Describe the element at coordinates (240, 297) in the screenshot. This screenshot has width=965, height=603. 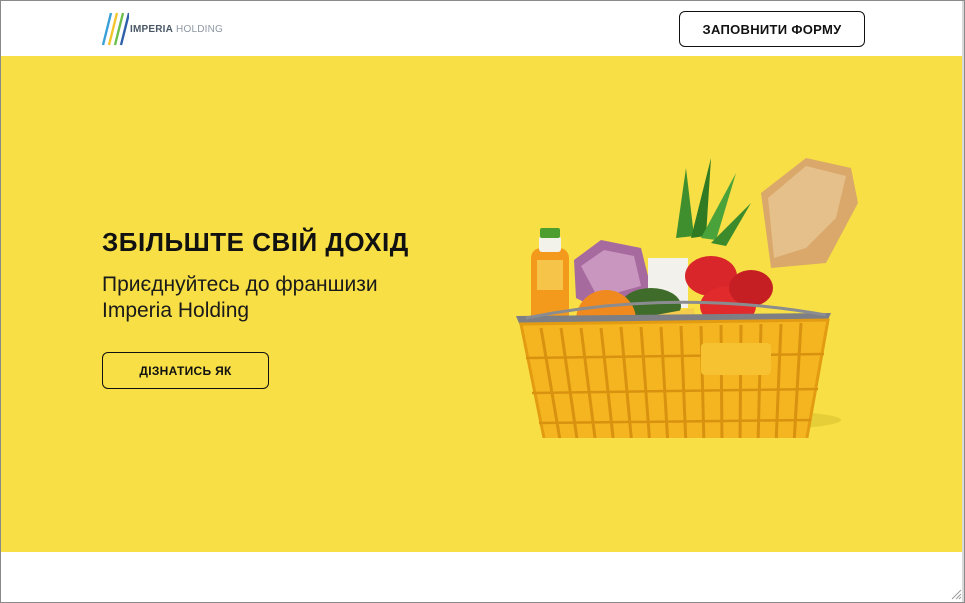
I see `hero-subtitle: Приєднуйтесь до франшизи Imperia Holding` at that location.